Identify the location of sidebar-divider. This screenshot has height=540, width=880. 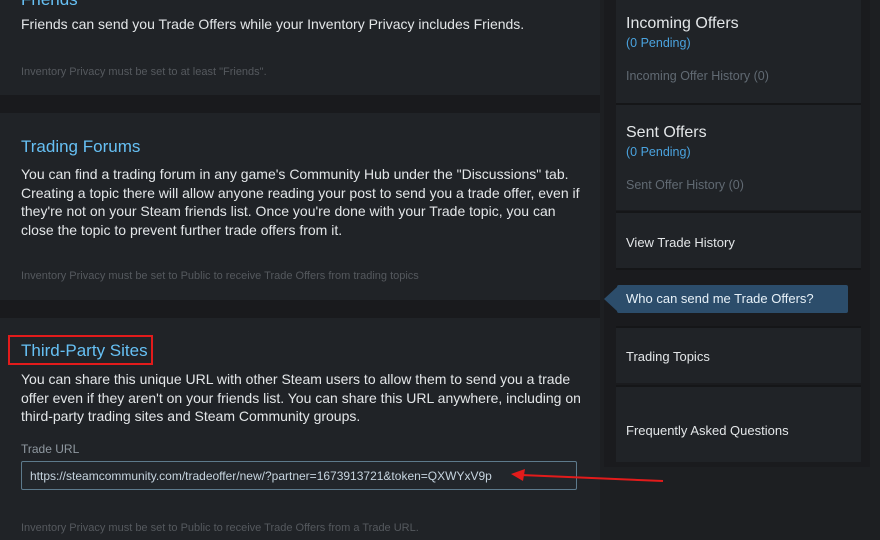
(738, 269).